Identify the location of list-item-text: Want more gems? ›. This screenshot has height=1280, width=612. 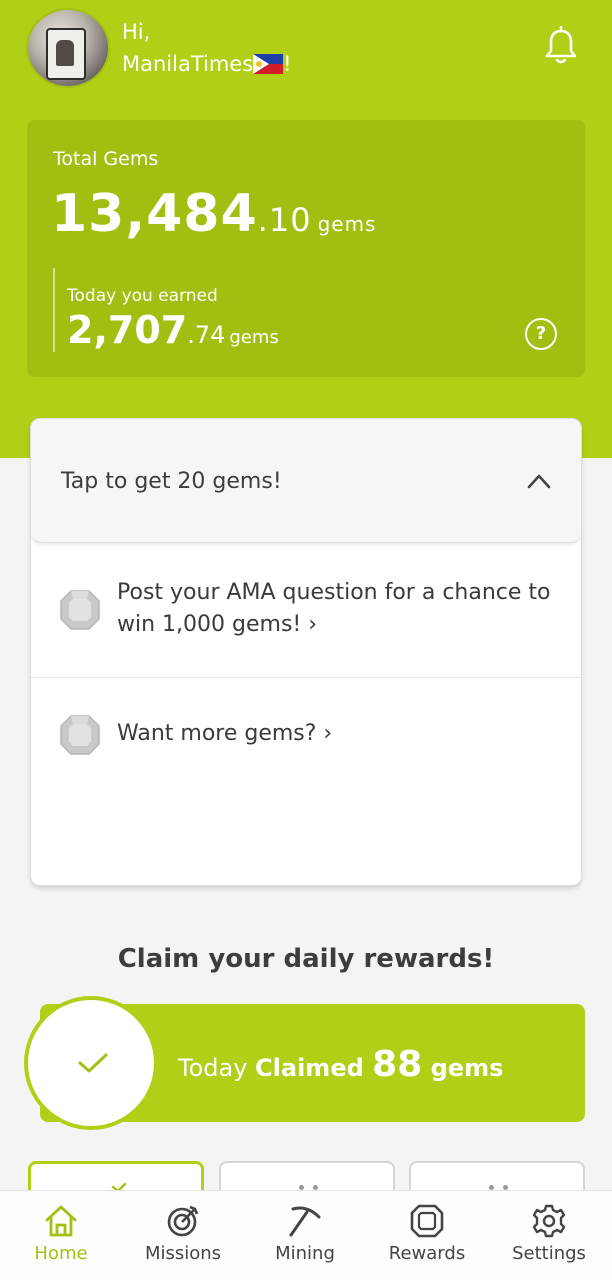
(225, 733).